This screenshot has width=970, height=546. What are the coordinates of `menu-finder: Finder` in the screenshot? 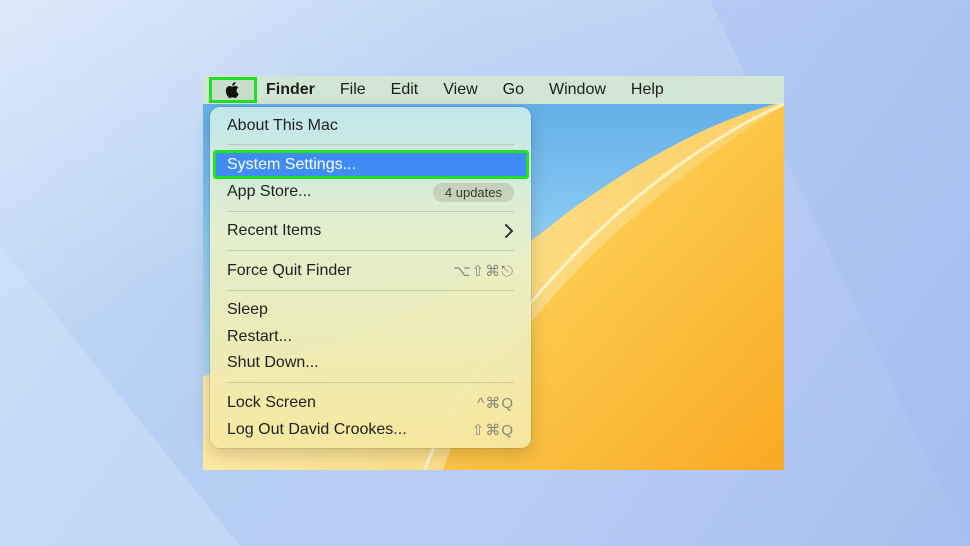 It's located at (290, 90).